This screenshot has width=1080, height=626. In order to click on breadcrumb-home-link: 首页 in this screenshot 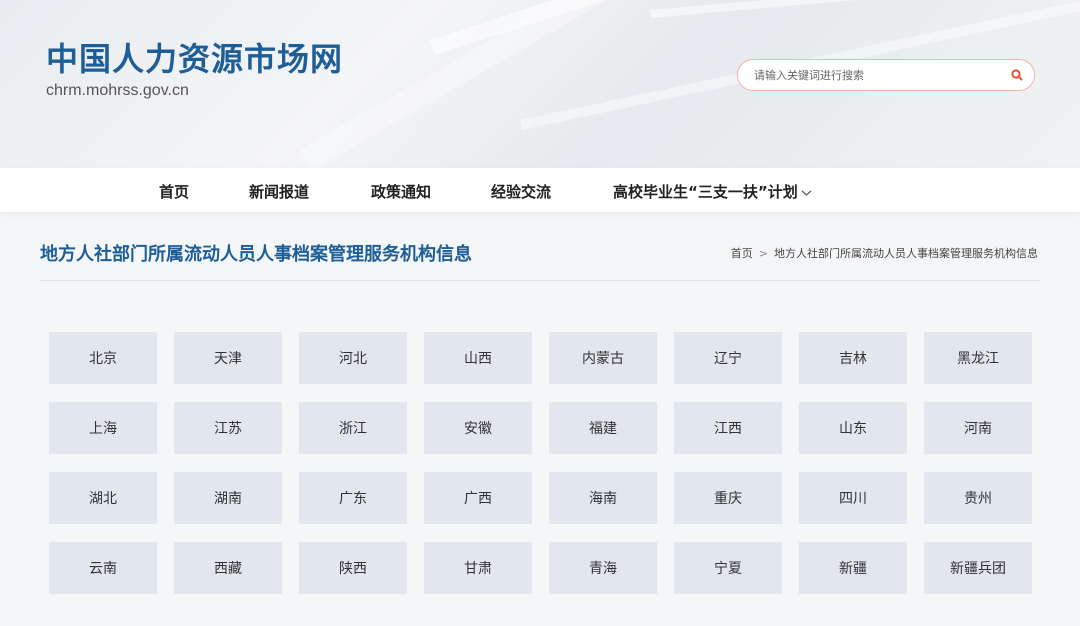, I will do `click(742, 253)`.